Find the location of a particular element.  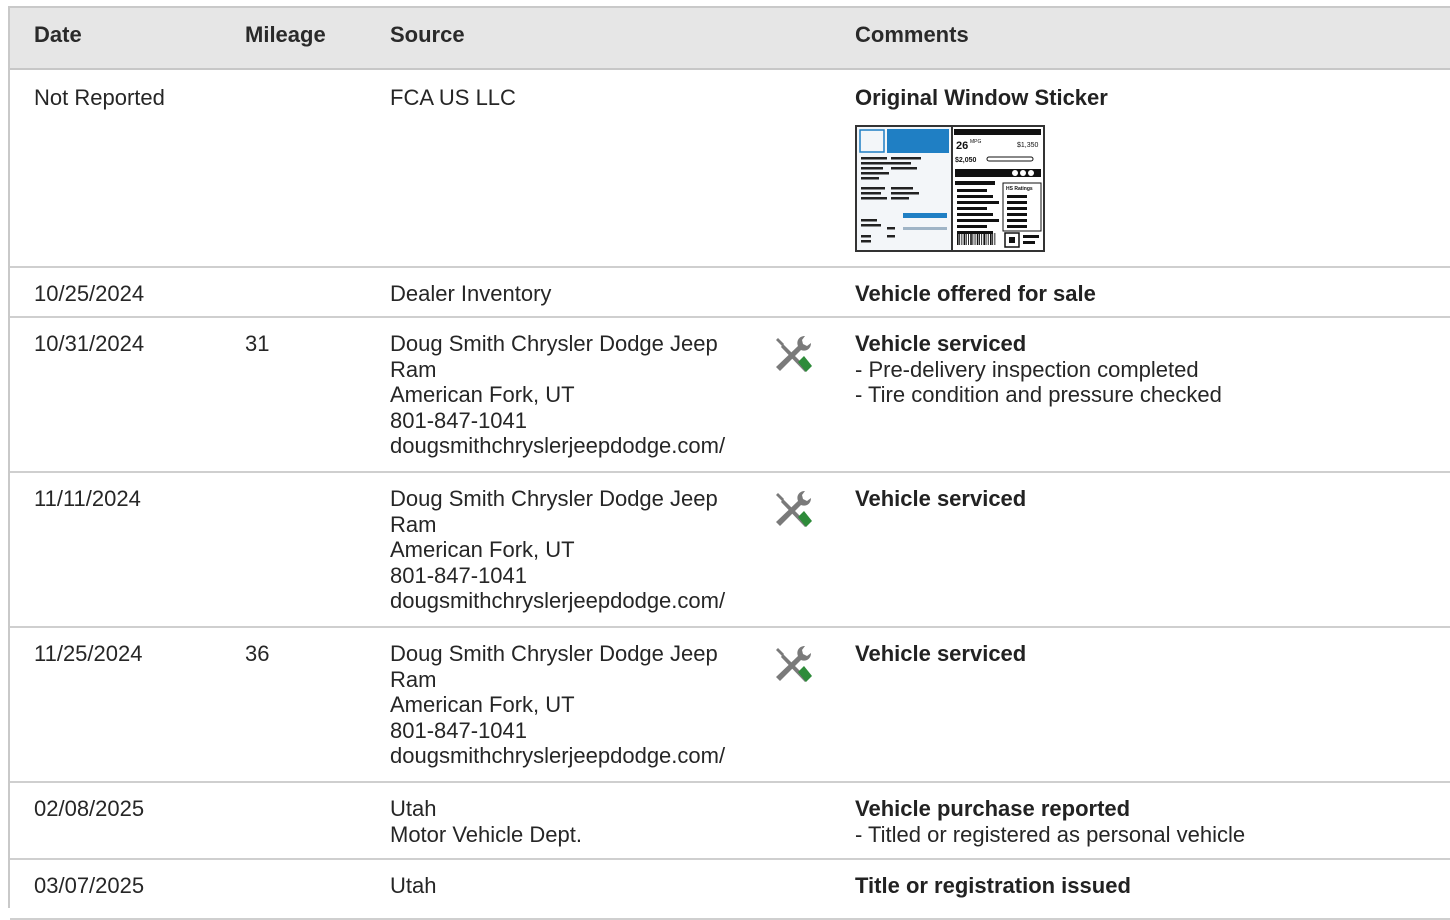

row-date: 02/08/2025 is located at coordinates (89, 808).